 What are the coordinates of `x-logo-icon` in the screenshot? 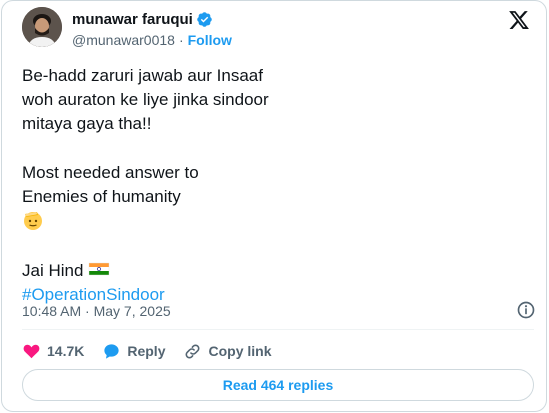 It's located at (519, 20).